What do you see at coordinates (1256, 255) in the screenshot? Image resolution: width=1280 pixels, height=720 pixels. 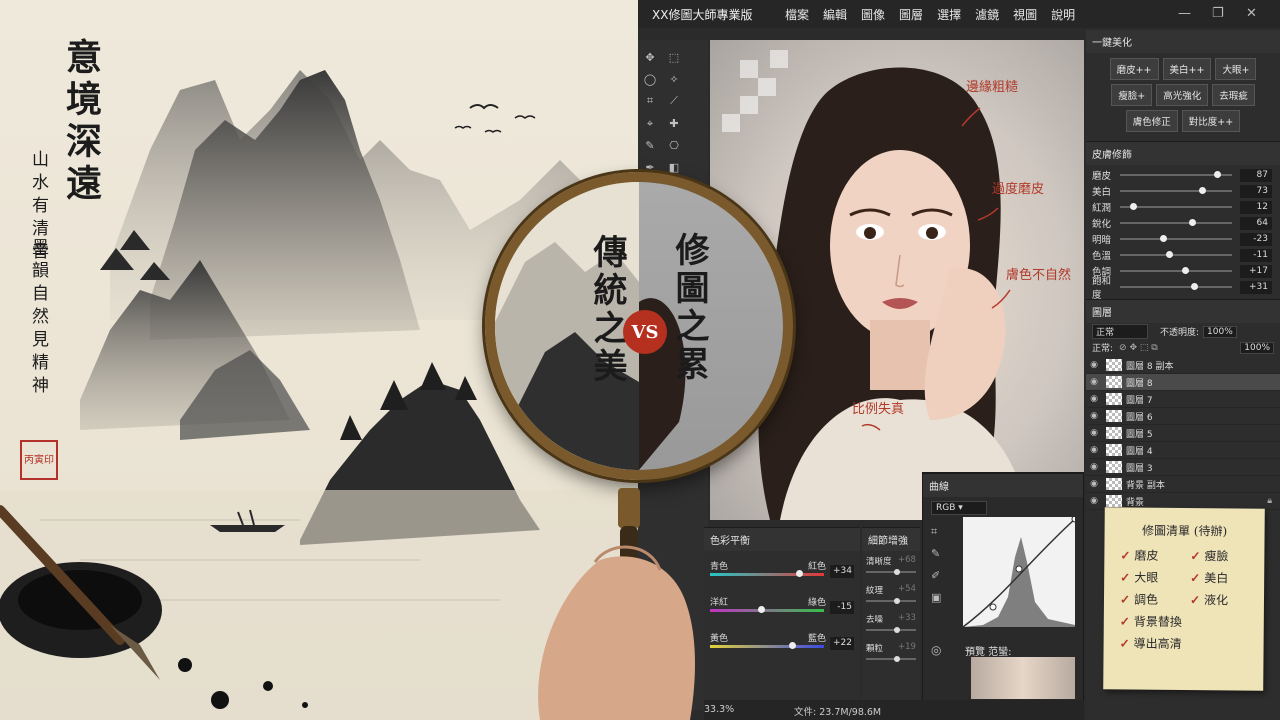 I see `slider-value: -11` at bounding box center [1256, 255].